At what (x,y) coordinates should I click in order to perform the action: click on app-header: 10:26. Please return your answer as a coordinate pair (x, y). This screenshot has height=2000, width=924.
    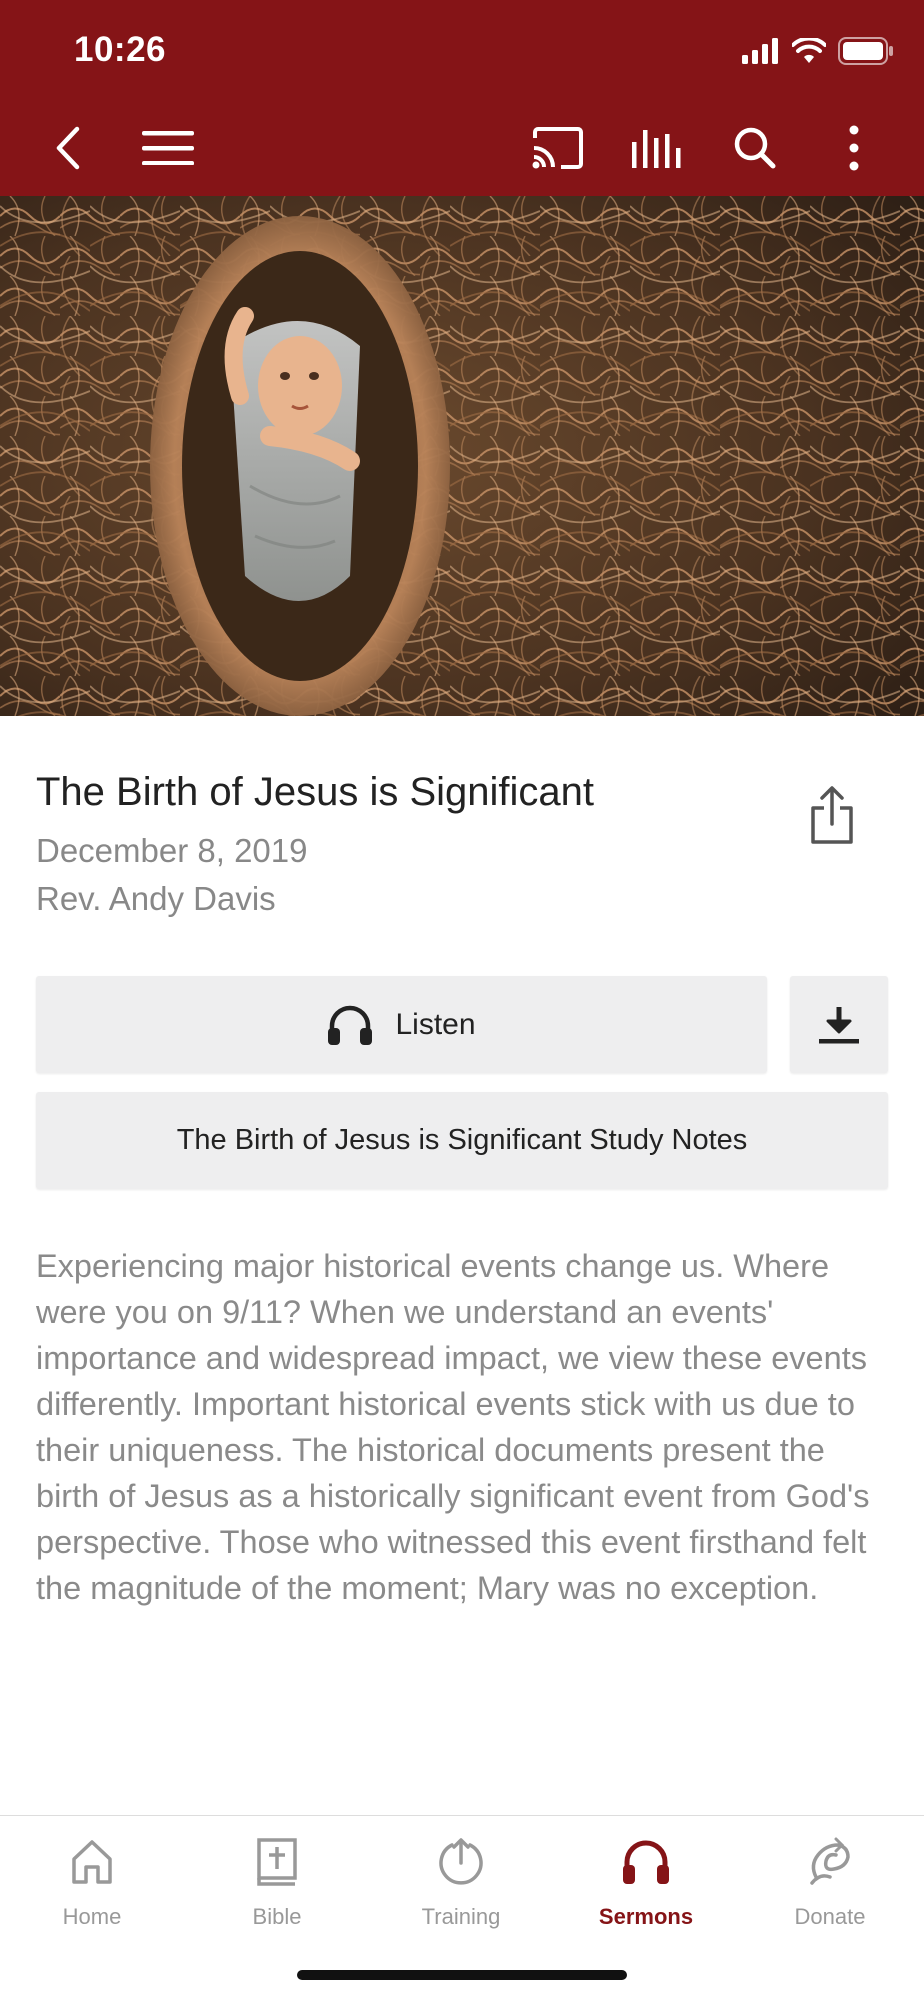
    Looking at the image, I should click on (462, 98).